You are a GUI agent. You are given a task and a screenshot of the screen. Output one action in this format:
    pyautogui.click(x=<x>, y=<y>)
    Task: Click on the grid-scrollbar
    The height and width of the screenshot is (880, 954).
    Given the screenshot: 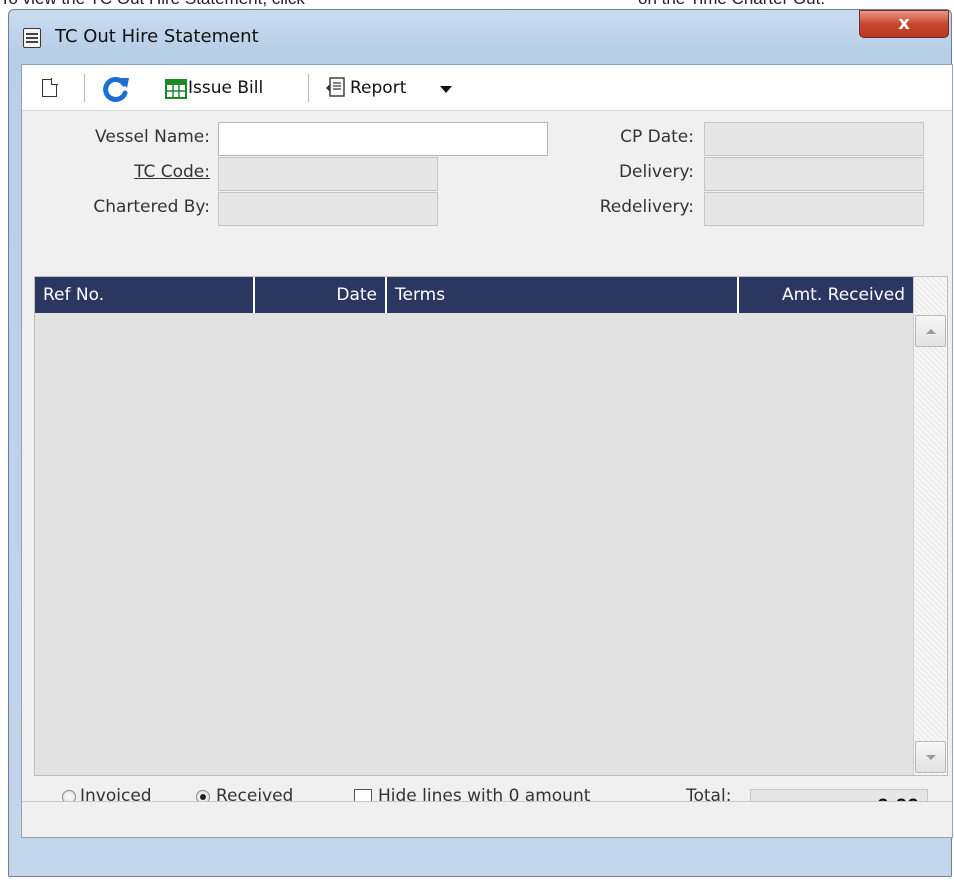 What is the action you would take?
    pyautogui.click(x=930, y=526)
    